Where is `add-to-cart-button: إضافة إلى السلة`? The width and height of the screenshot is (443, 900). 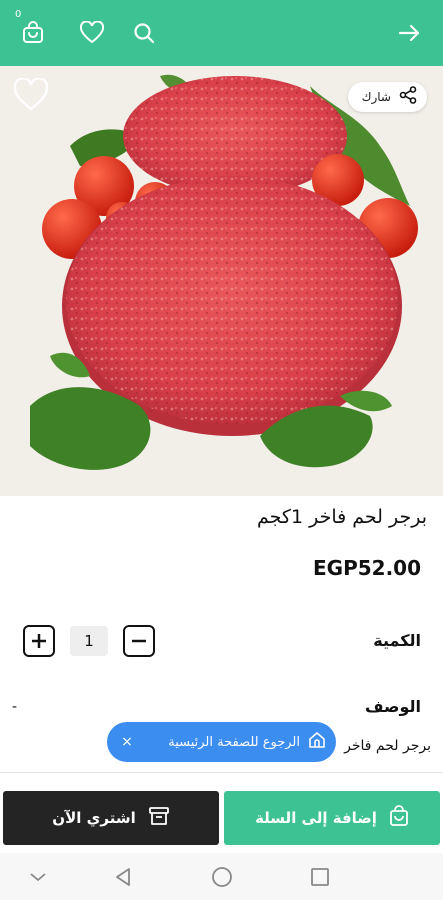 add-to-cart-button: إضافة إلى السلة is located at coordinates (332, 818).